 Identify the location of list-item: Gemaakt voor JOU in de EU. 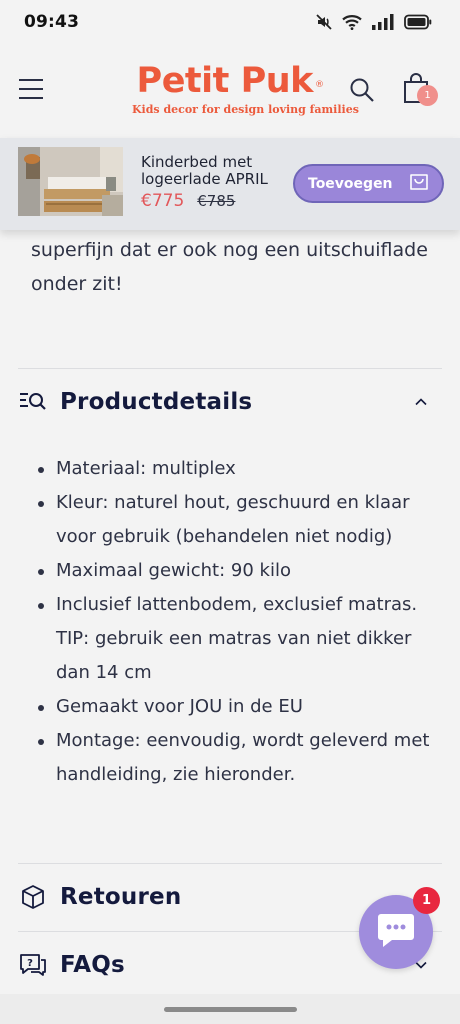
(237, 707).